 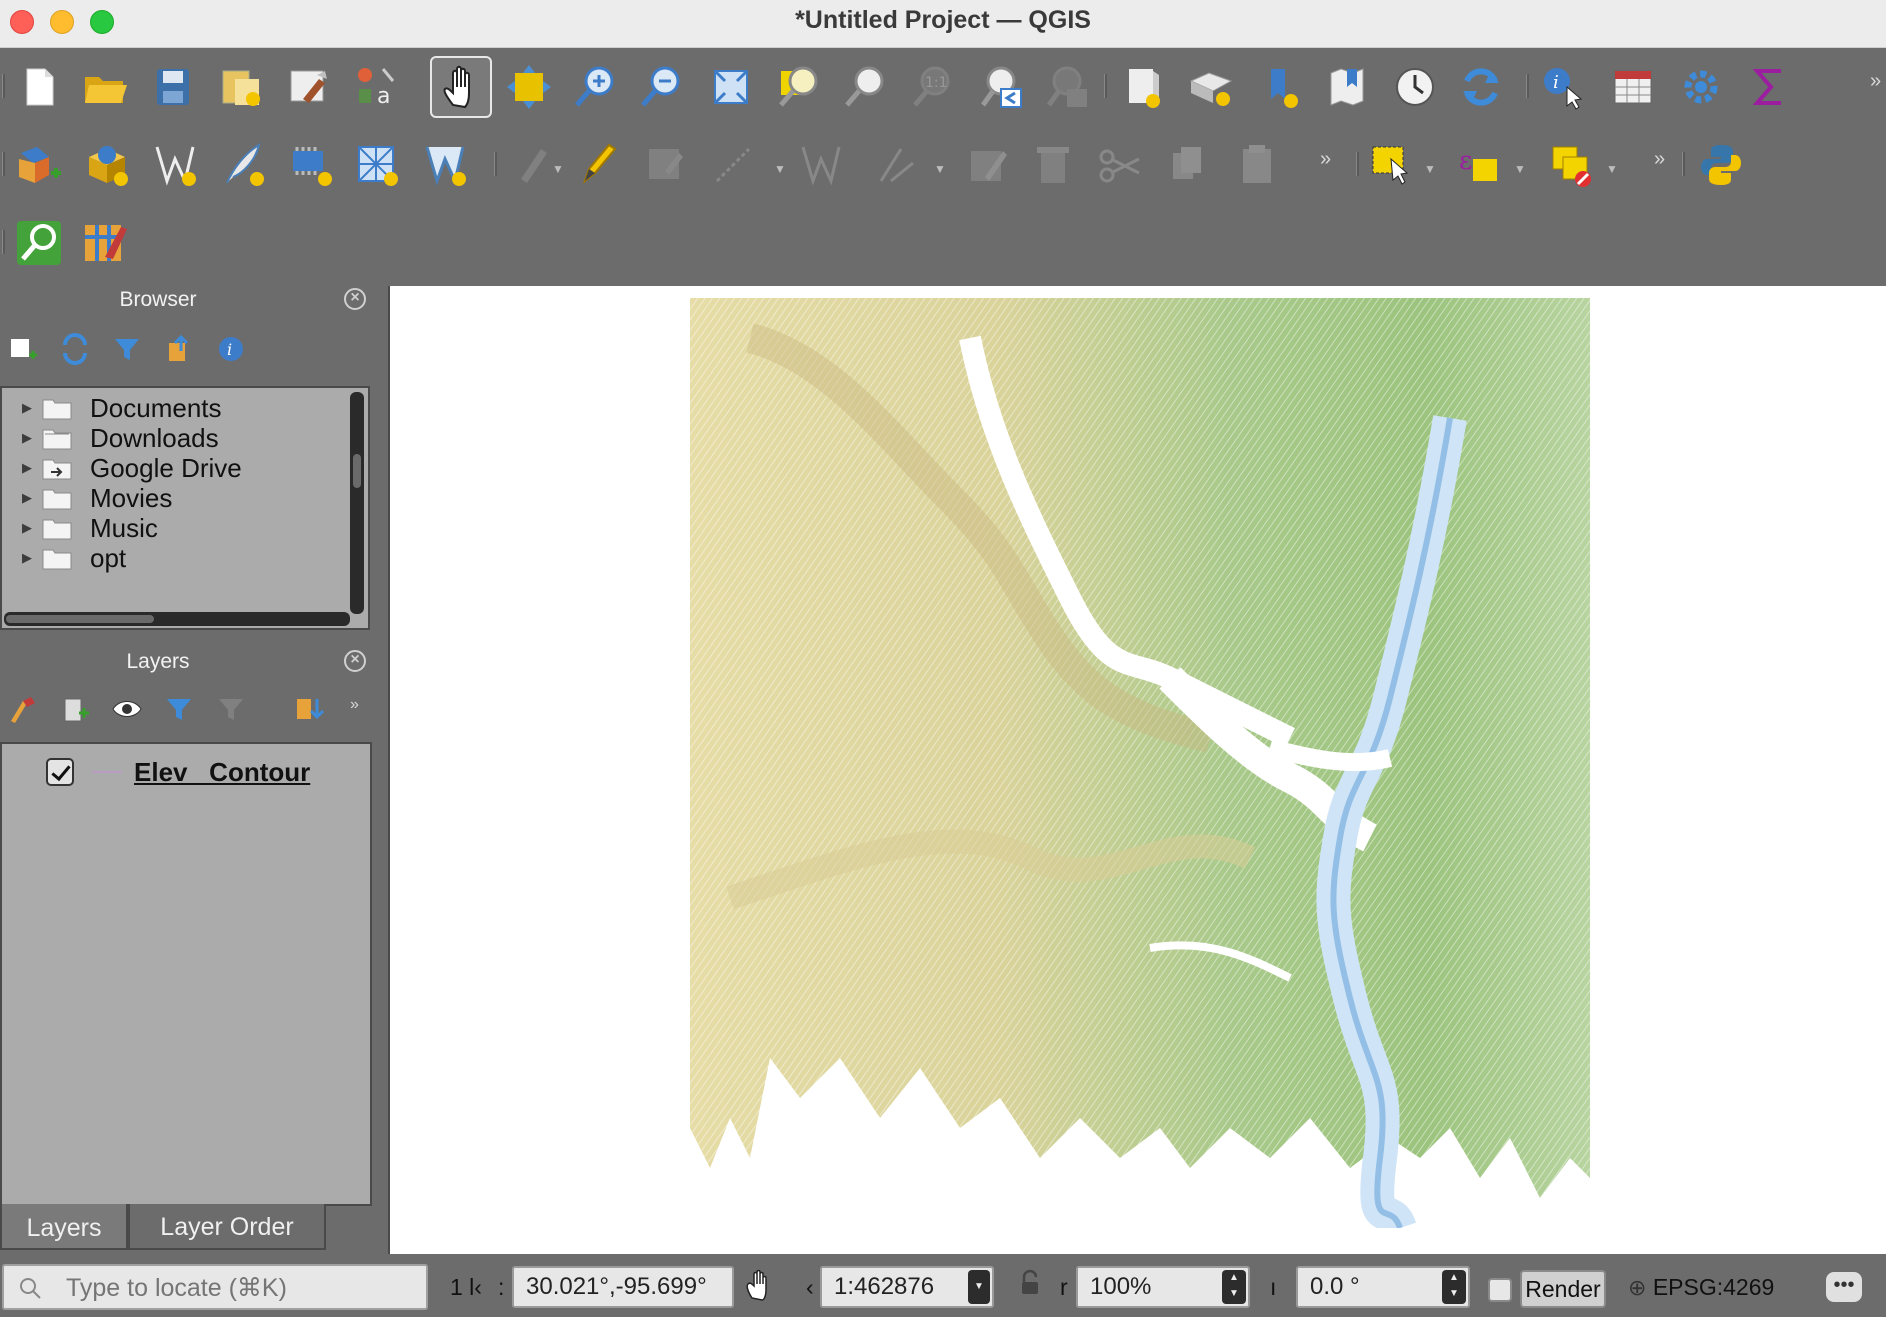 What do you see at coordinates (357, 503) in the screenshot?
I see `browser-vertical-scrollbar` at bounding box center [357, 503].